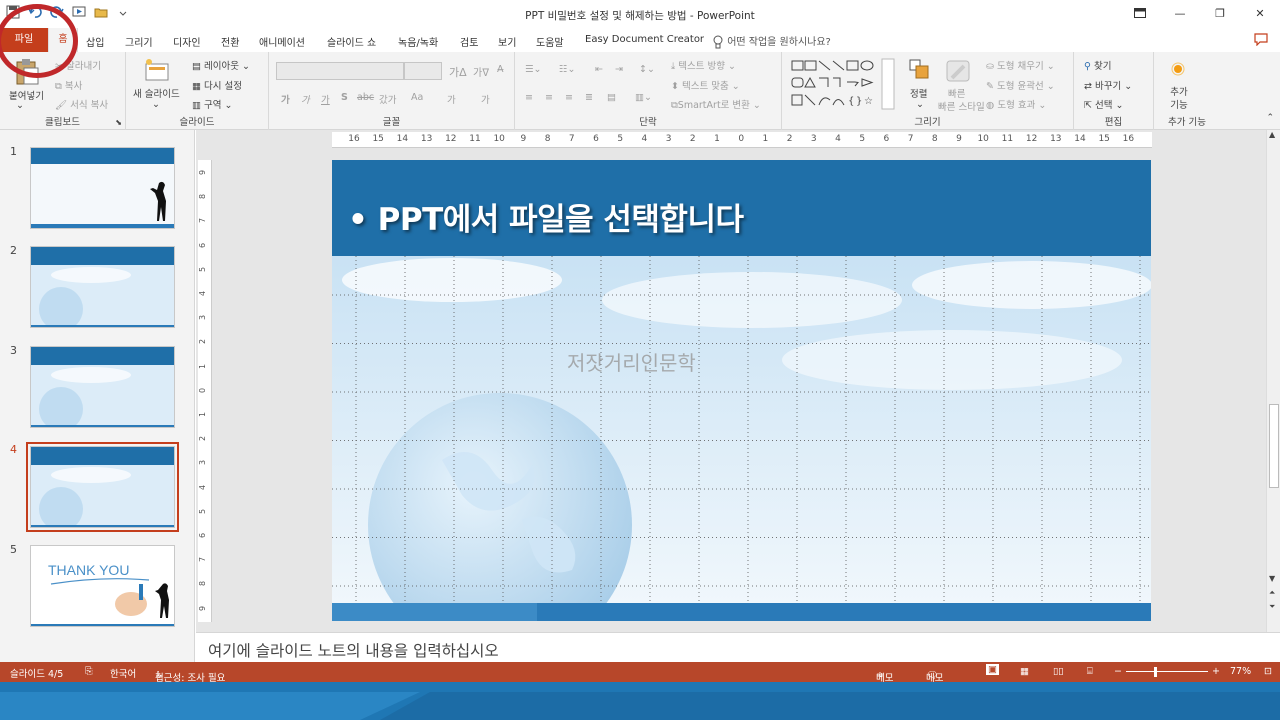 This screenshot has width=1280, height=723. Describe the element at coordinates (451, 99) in the screenshot. I see `highlight-button: 가` at that location.